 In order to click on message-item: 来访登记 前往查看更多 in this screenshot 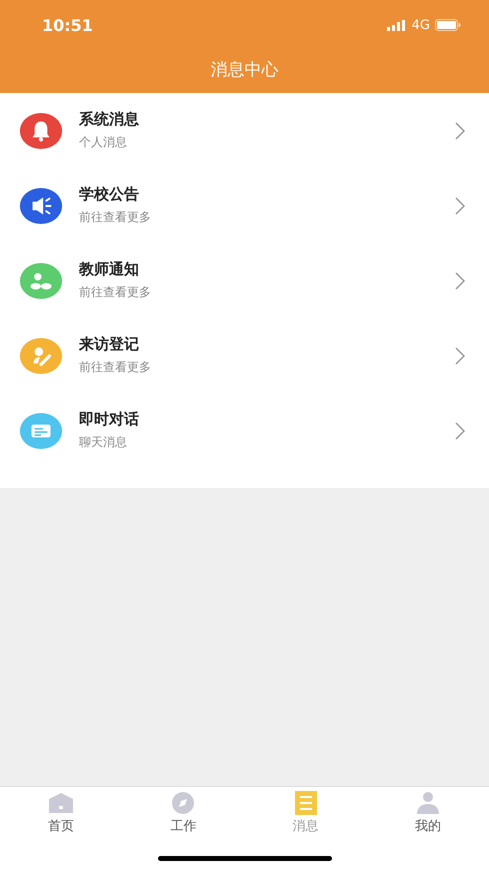, I will do `click(244, 355)`.